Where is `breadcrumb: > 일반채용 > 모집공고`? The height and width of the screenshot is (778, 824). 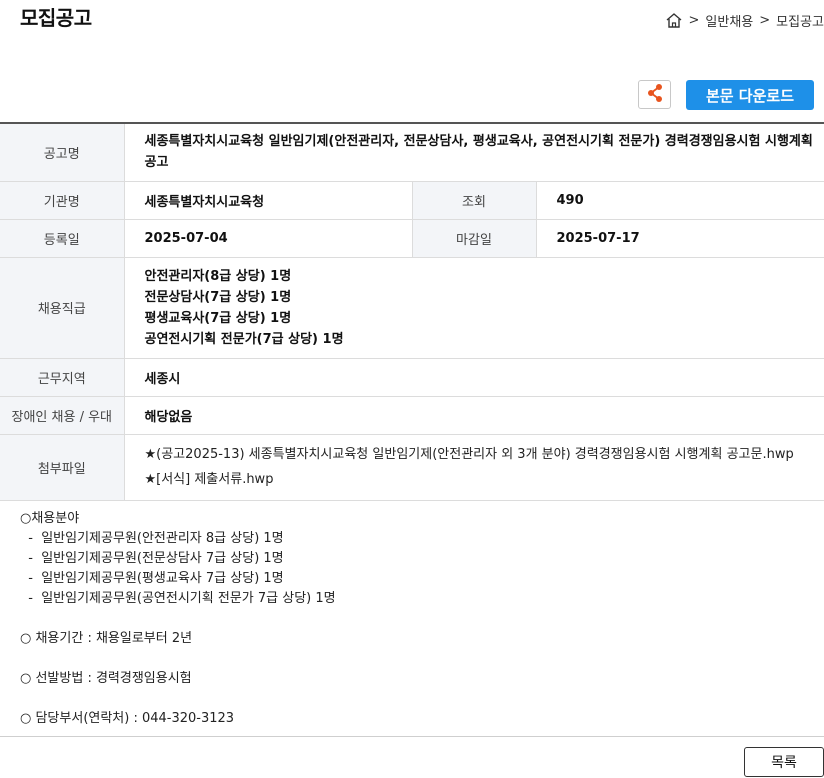 breadcrumb: > 일반채용 > 모집공고 is located at coordinates (744, 20).